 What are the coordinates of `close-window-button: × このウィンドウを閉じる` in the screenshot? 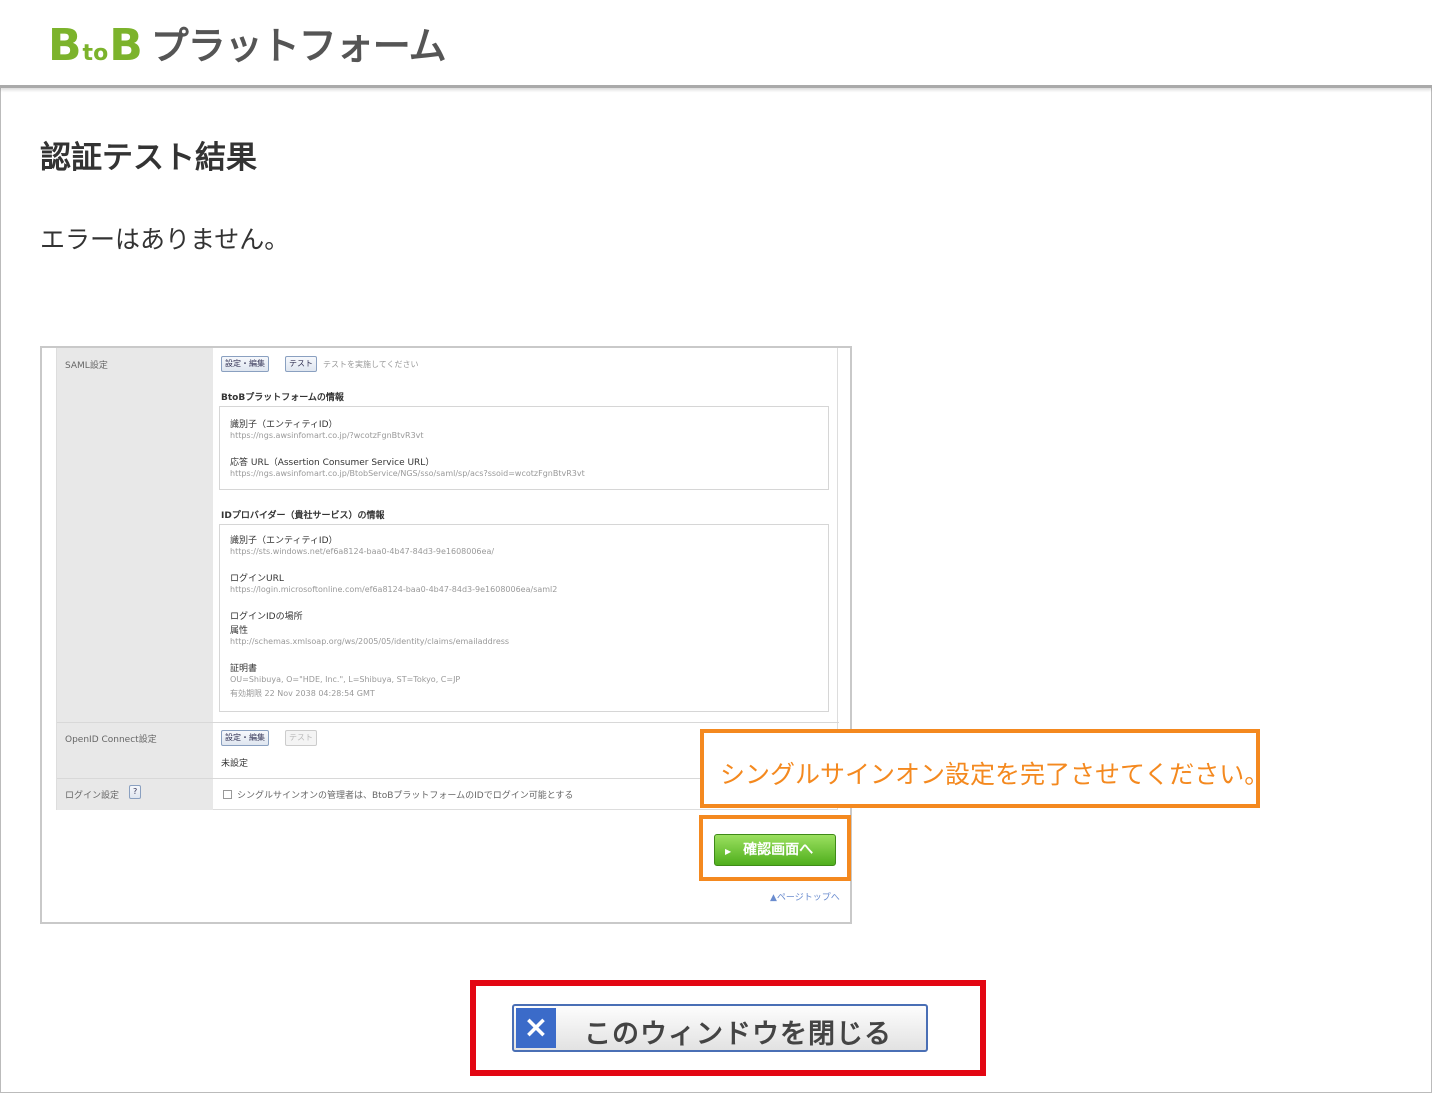 It's located at (720, 1028).